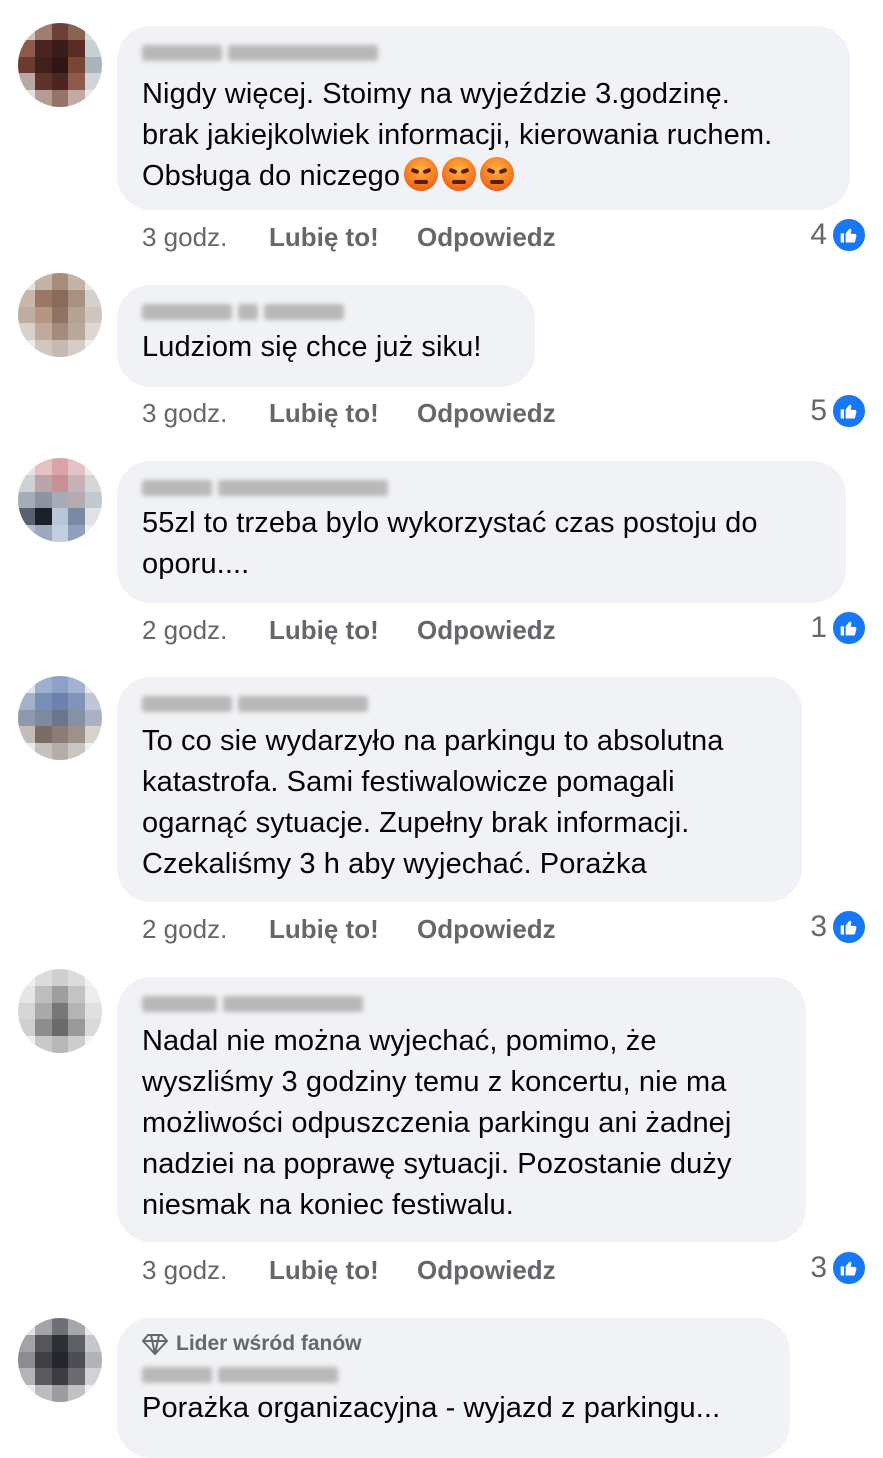  I want to click on reaction-count: 5, so click(838, 411).